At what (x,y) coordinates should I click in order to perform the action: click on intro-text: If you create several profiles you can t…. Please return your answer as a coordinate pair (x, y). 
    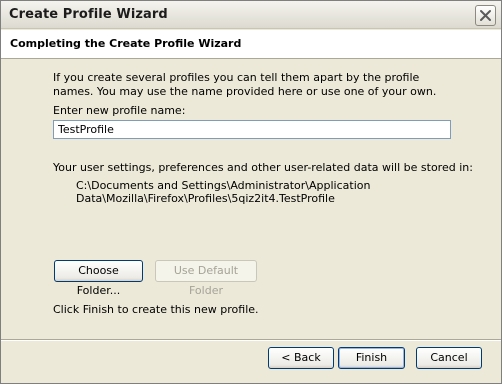
    Looking at the image, I should click on (245, 84).